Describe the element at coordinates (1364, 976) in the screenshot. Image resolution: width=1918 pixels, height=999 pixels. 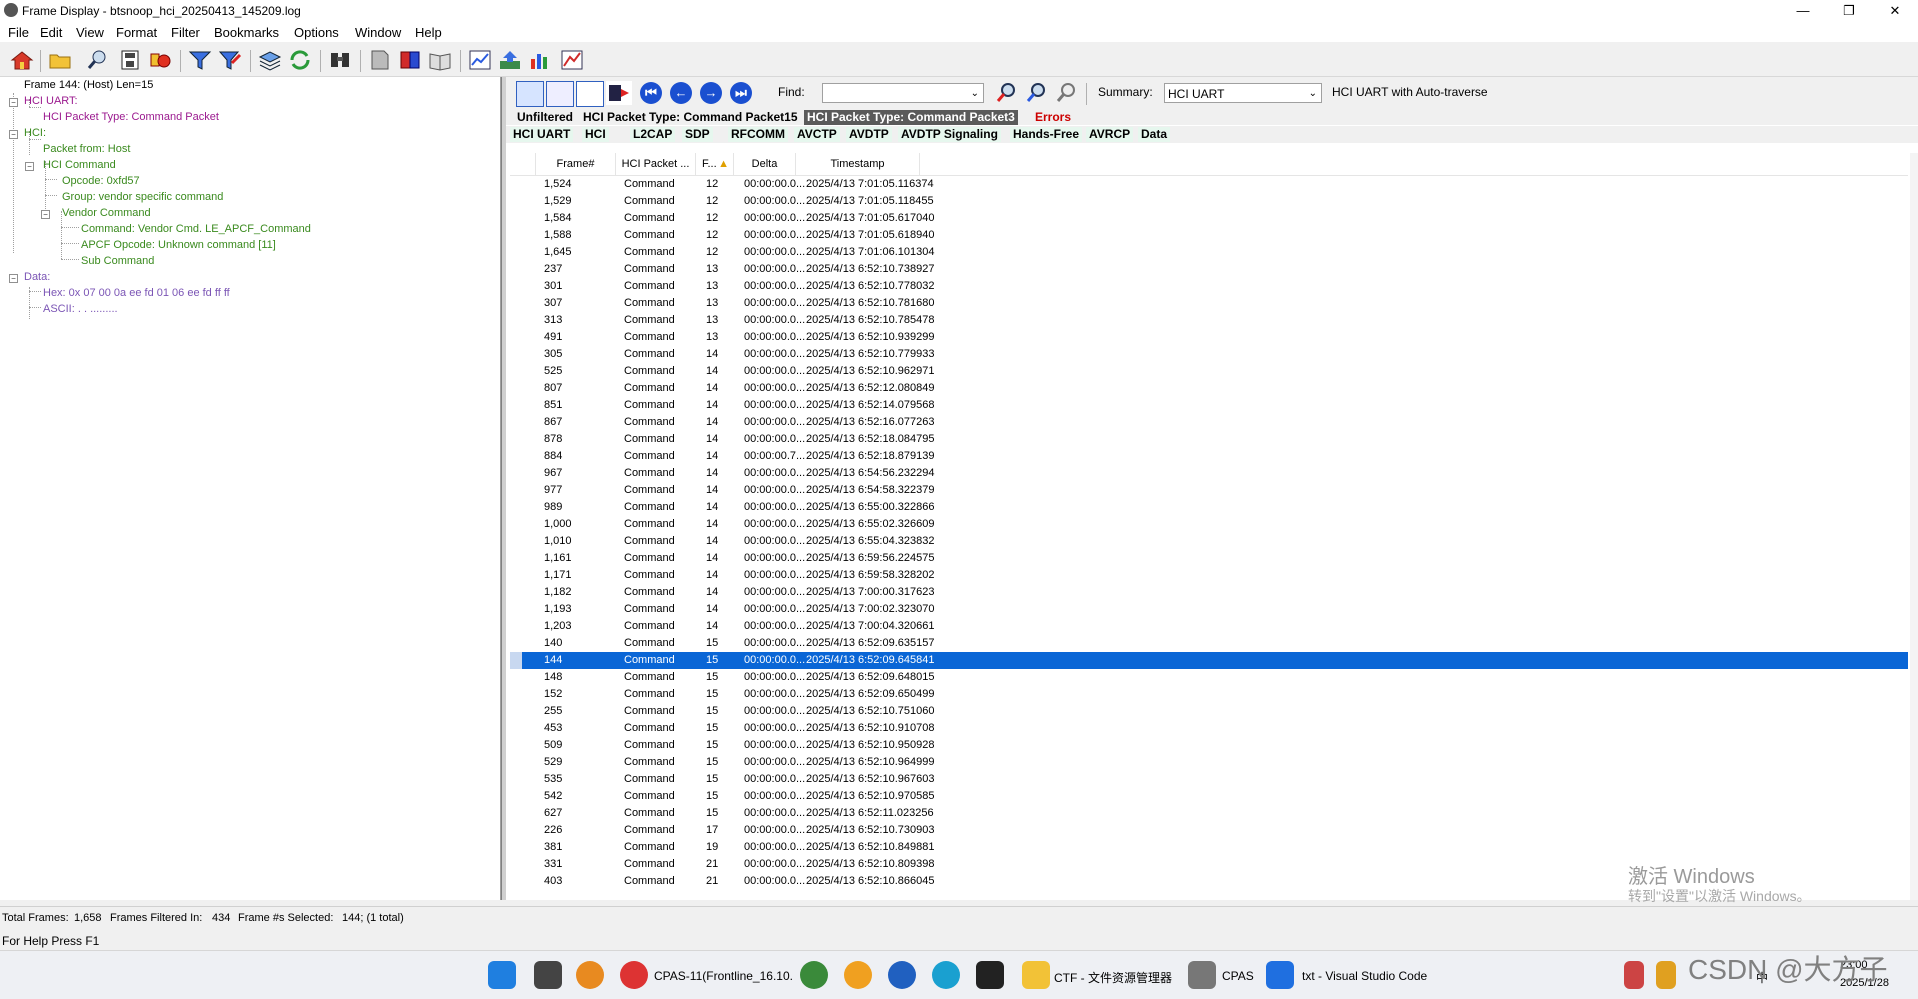
I see `taskbar-app-label: txt - Visual Studio Code` at that location.